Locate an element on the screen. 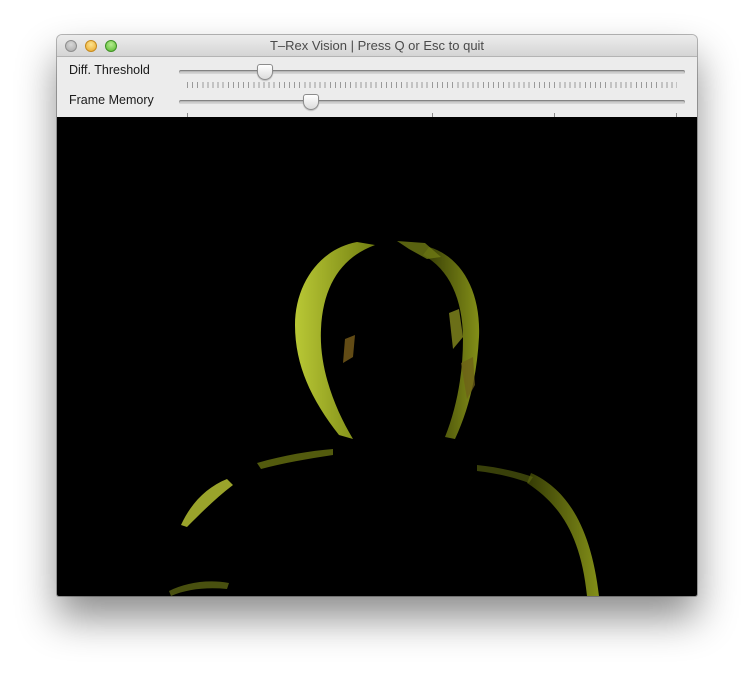  controls-panel: Diff. Threshold Frame Memory is located at coordinates (377, 87).